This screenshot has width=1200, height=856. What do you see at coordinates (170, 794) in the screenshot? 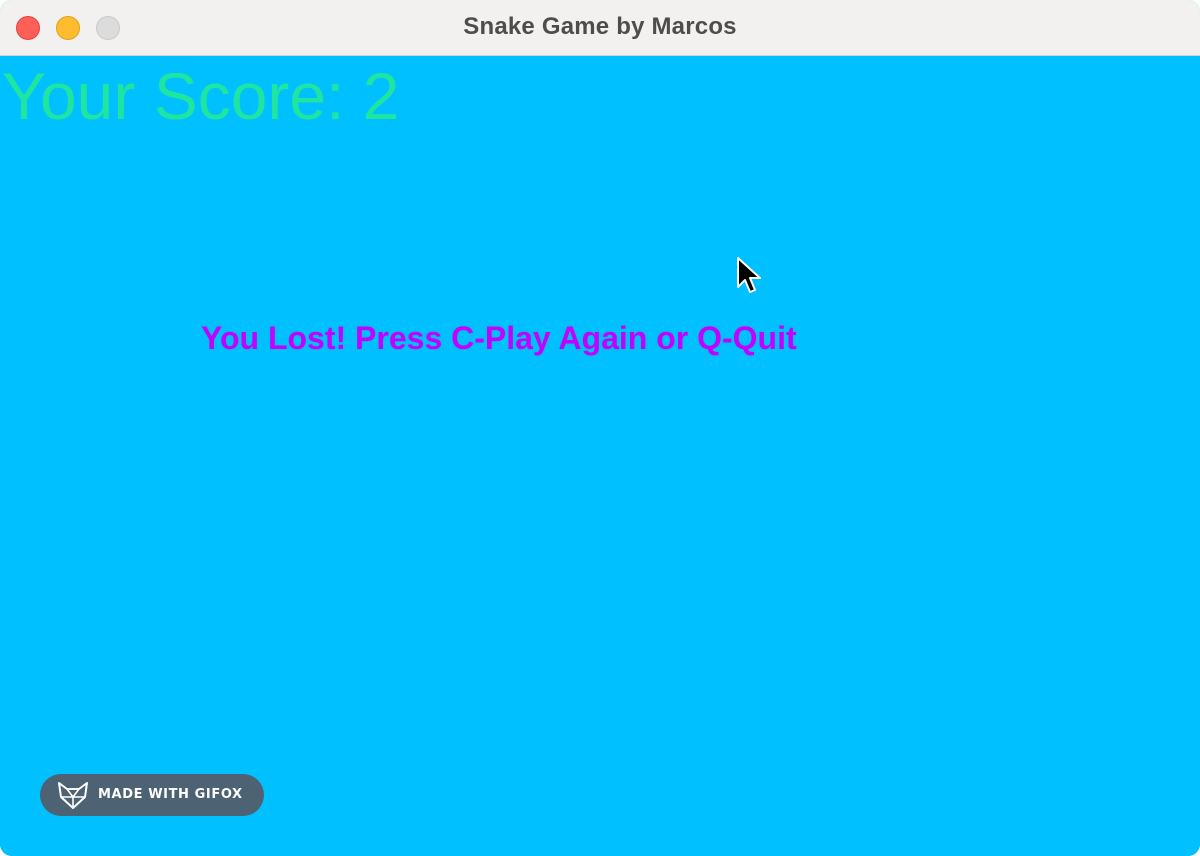
I see `watermark-label: MADE WITH GIFOX` at bounding box center [170, 794].